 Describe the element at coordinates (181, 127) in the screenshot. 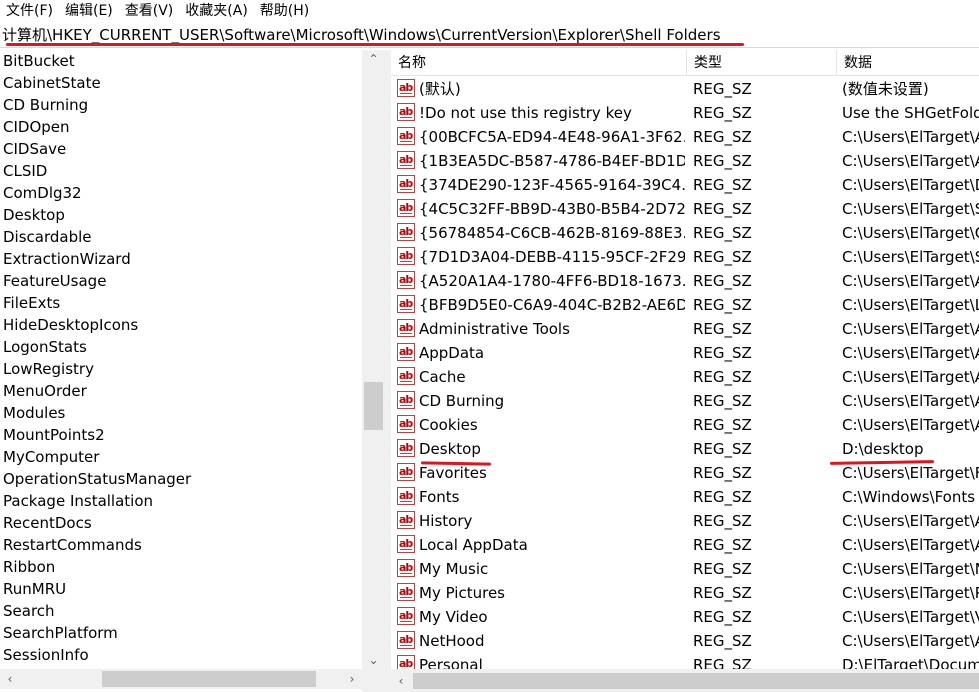

I see `tree-item: CIDOpen` at that location.